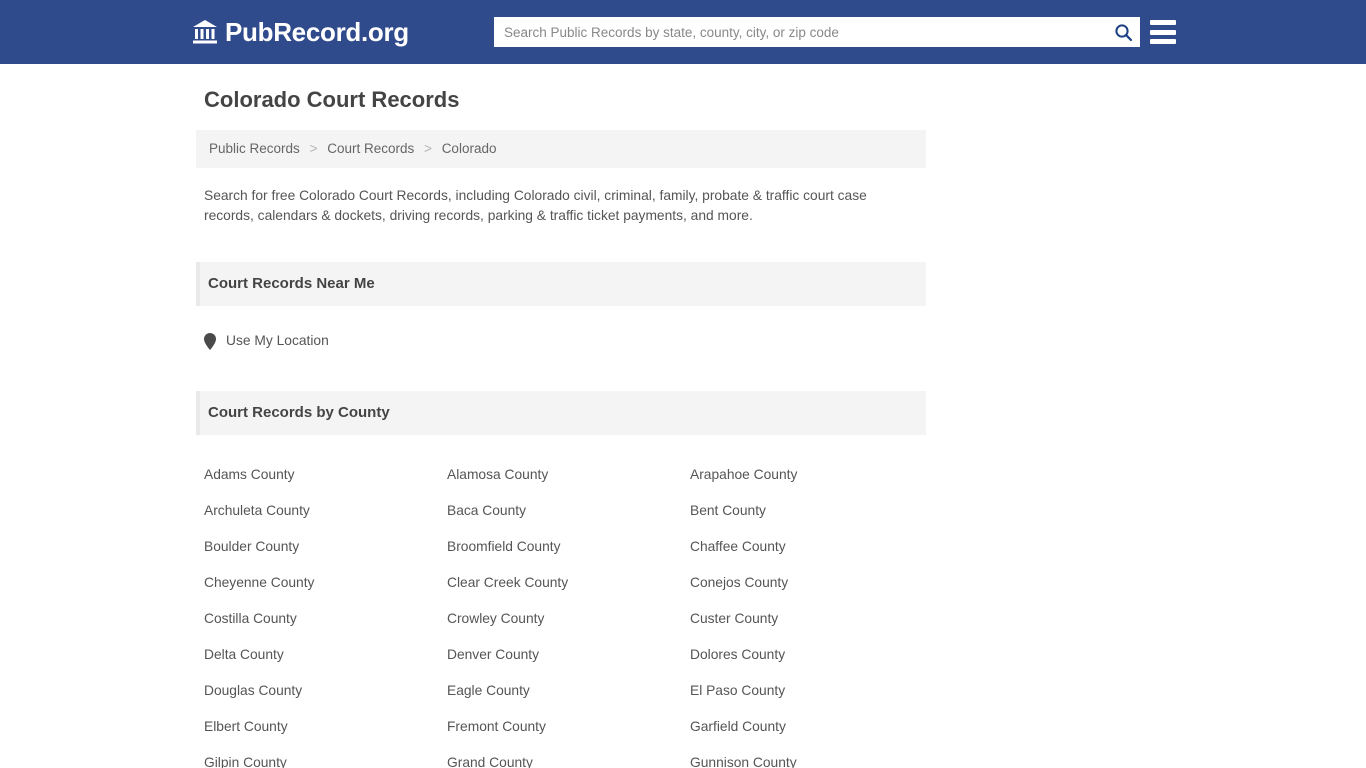 This screenshot has width=1366, height=768. What do you see at coordinates (317, 32) in the screenshot?
I see `brand-name: PubRecord.org` at bounding box center [317, 32].